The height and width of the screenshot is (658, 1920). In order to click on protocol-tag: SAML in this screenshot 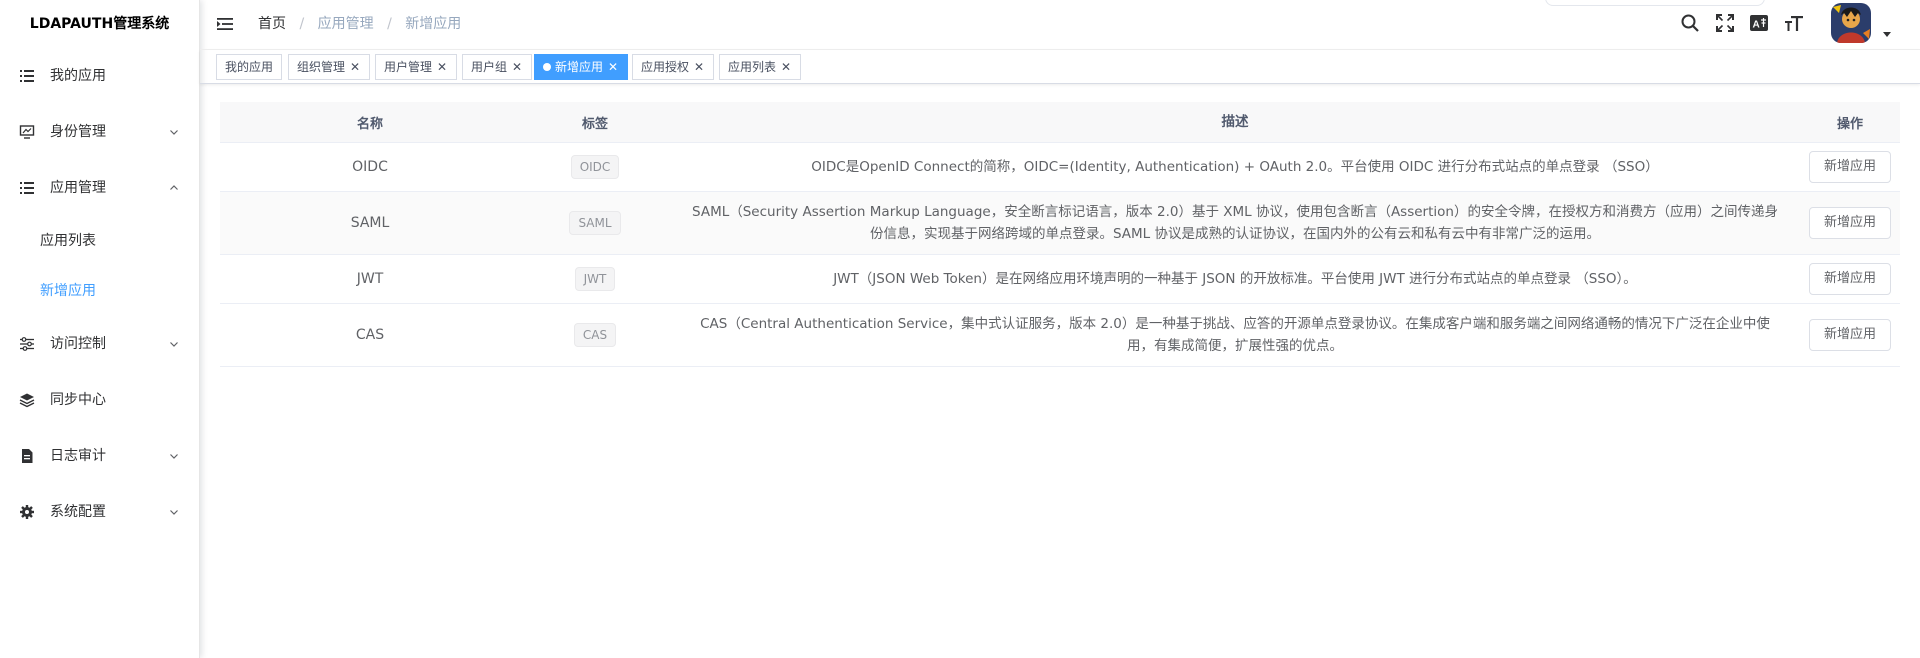, I will do `click(595, 223)`.